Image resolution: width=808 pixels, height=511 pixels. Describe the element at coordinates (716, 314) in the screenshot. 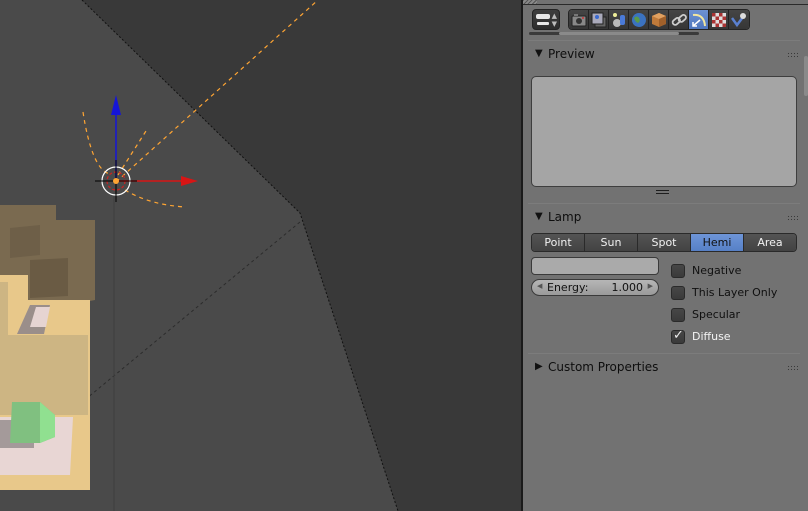

I see `checkbox-label: Specular` at that location.